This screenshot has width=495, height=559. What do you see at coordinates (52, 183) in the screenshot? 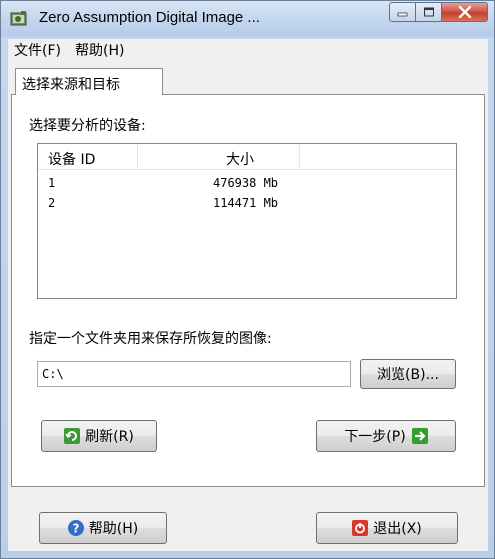
I see `device-id-cell: 1` at bounding box center [52, 183].